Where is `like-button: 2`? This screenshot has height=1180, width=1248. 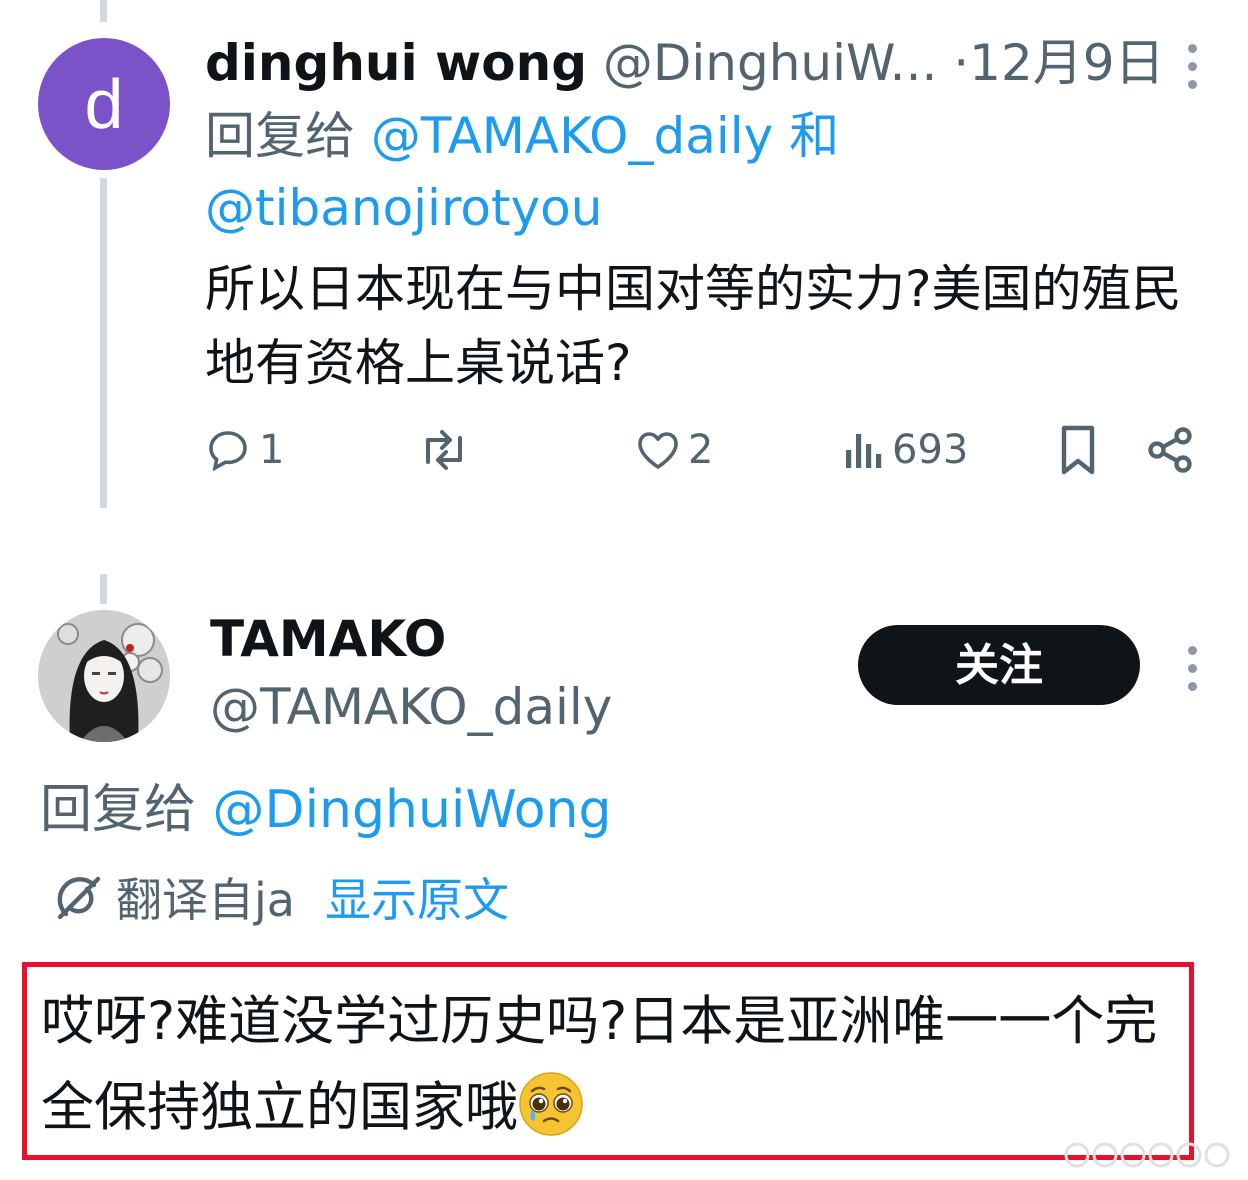 like-button: 2 is located at coordinates (673, 450).